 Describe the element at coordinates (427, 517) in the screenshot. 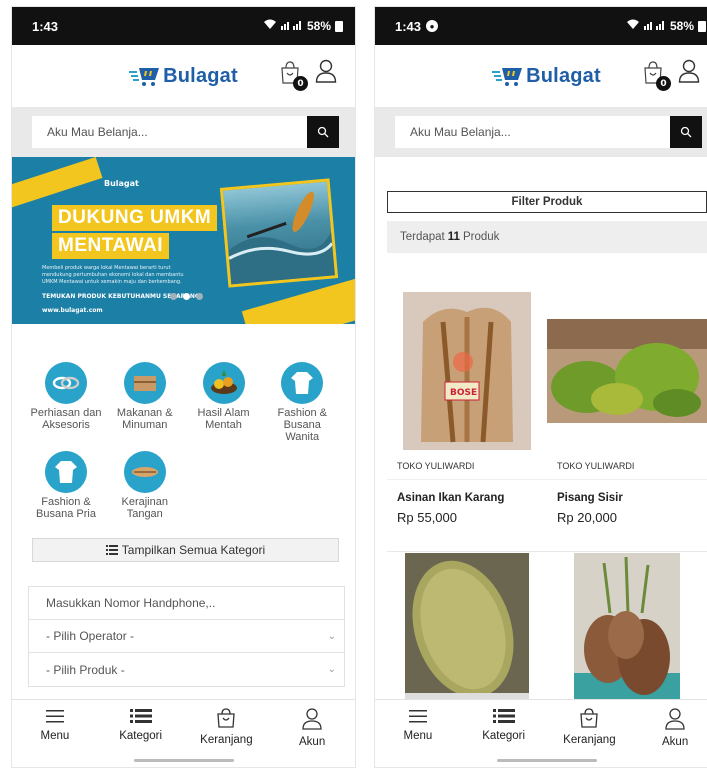

I see `product-price: Rp 55,000` at that location.